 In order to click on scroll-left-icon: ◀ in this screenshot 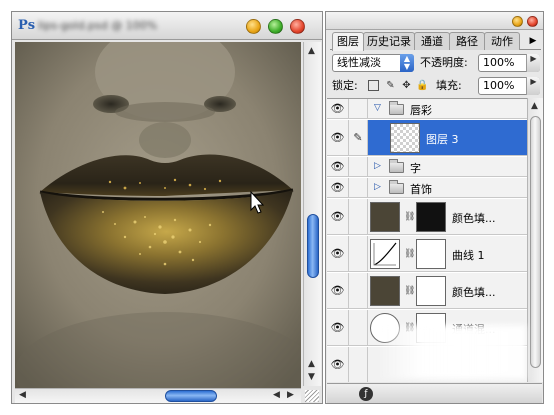, I will do `click(22, 395)`.